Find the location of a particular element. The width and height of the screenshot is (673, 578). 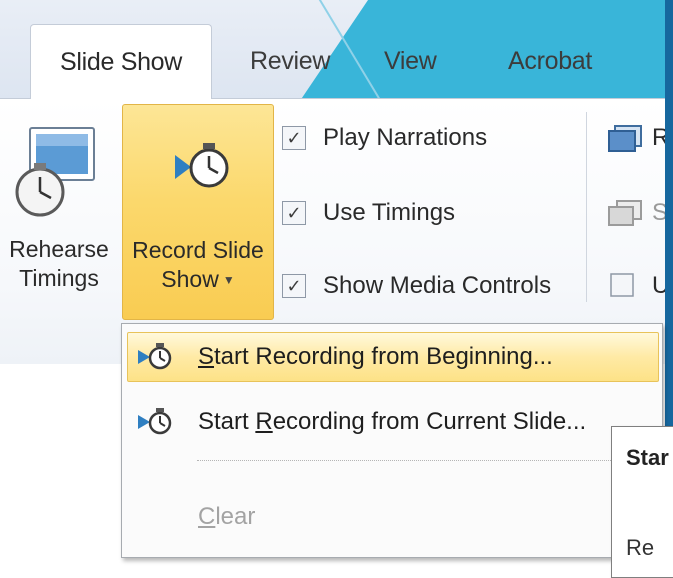

stopwatch-slide-icon is located at coordinates (59, 169).